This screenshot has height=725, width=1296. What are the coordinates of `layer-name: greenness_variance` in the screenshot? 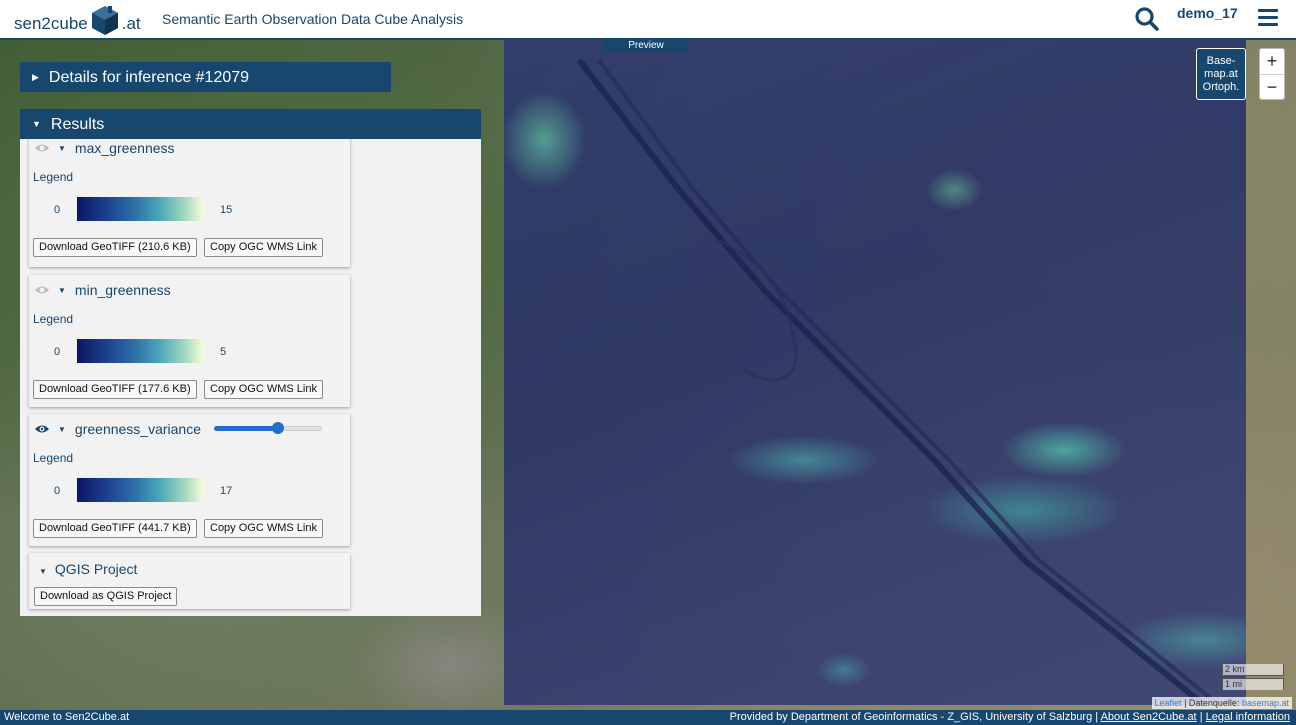 It's located at (138, 429).